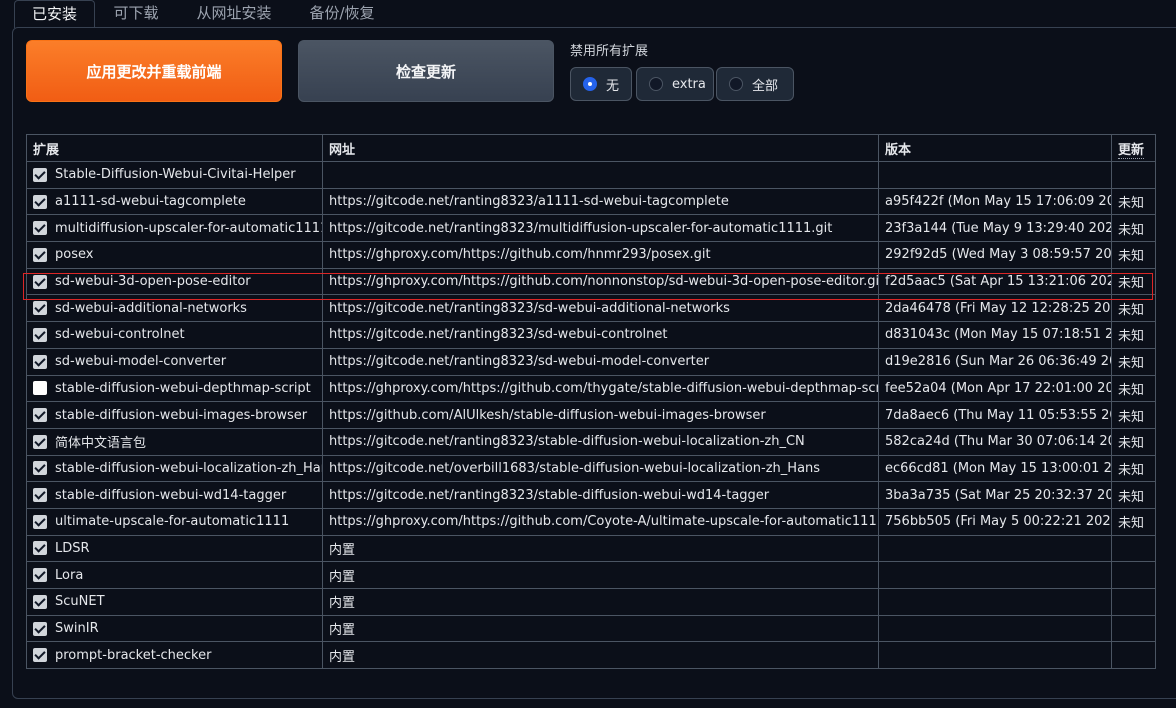  I want to click on table-row: Stable-Diffusion-Webui-Civitai-Helper, so click(591, 175).